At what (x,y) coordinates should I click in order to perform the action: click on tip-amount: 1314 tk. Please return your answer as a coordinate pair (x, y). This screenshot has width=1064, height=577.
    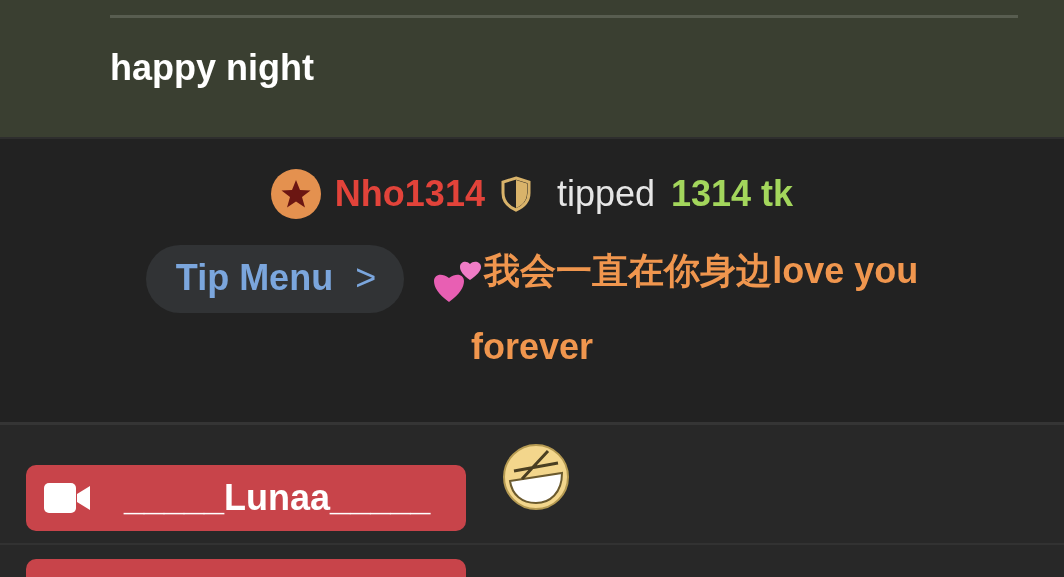
    Looking at the image, I should click on (732, 194).